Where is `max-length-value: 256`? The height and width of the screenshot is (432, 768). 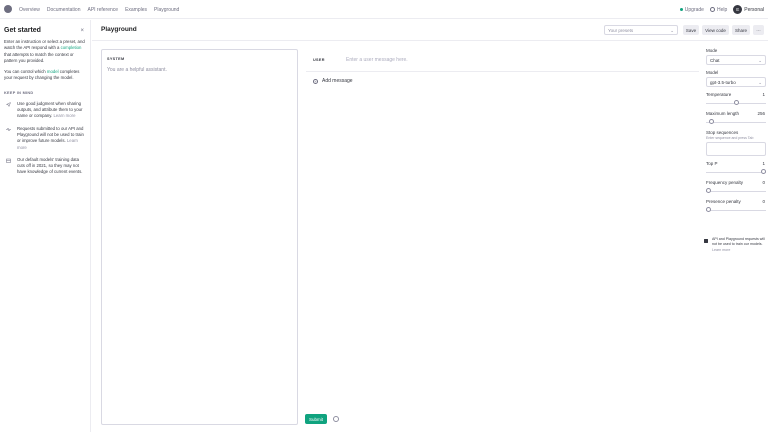 max-length-value: 256 is located at coordinates (761, 113).